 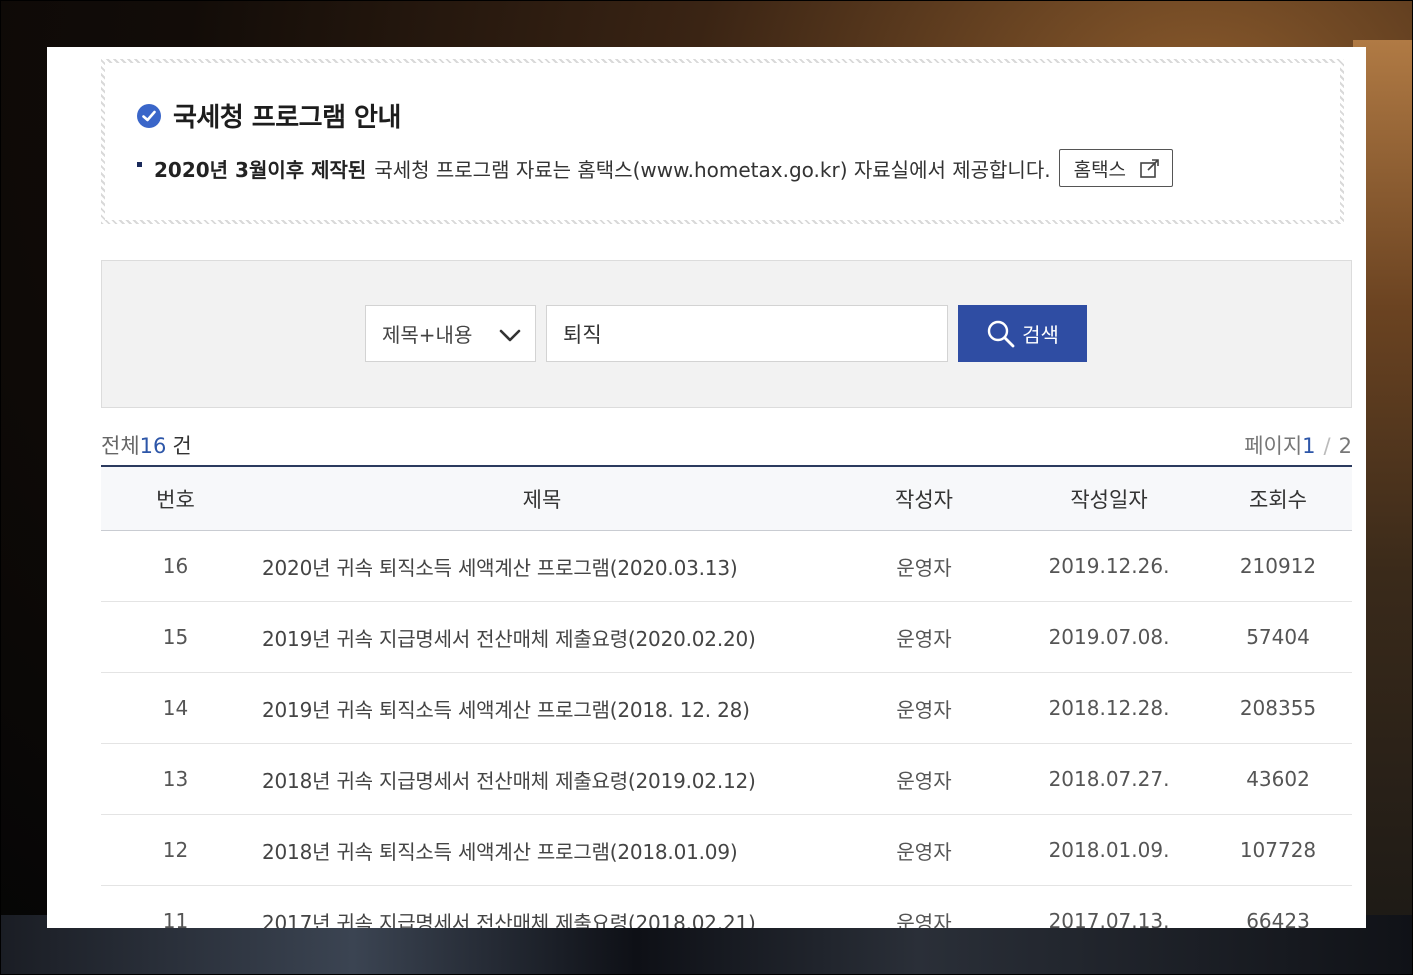 I want to click on notice-title: 국세청 프로그램 안내, so click(x=269, y=115).